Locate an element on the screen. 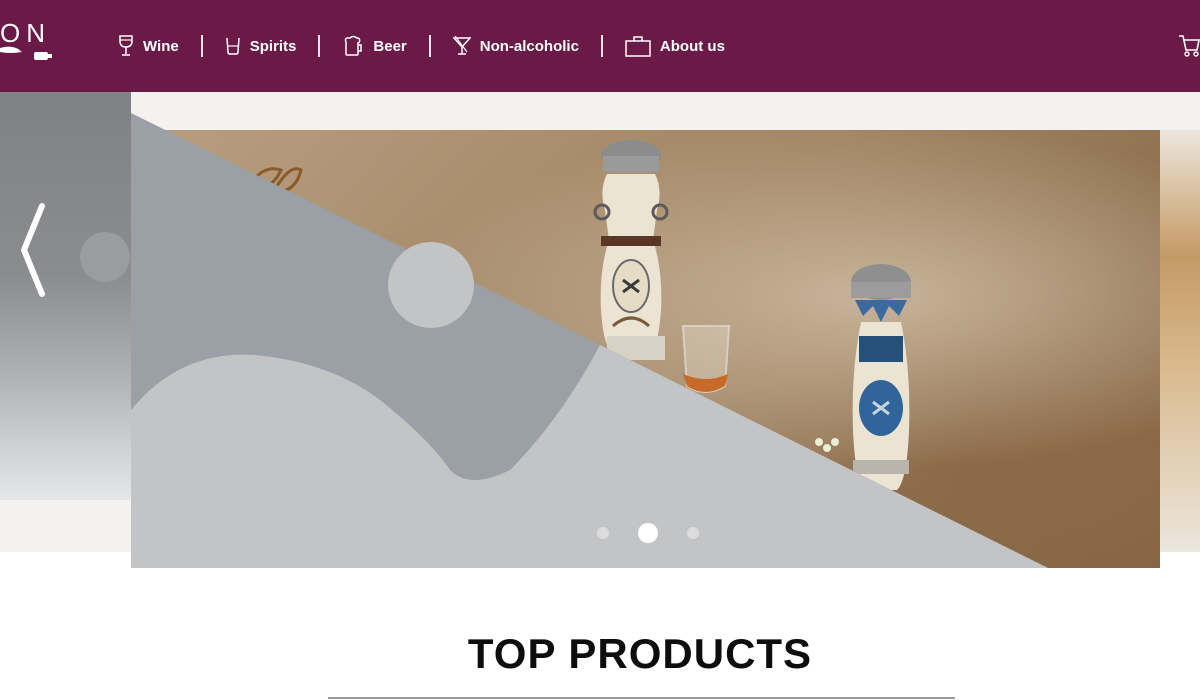 Image resolution: width=1200 pixels, height=700 pixels. nav-label-non-alcoholic: Non-alcoholic is located at coordinates (529, 46).